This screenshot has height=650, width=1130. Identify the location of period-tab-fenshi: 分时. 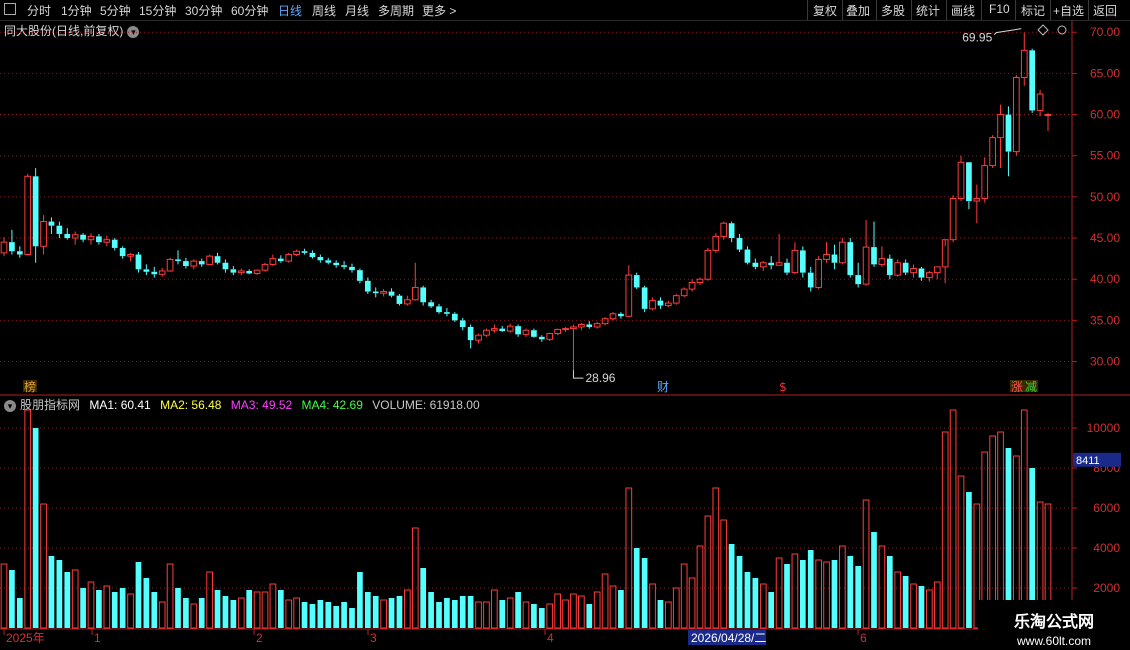
(39, 10).